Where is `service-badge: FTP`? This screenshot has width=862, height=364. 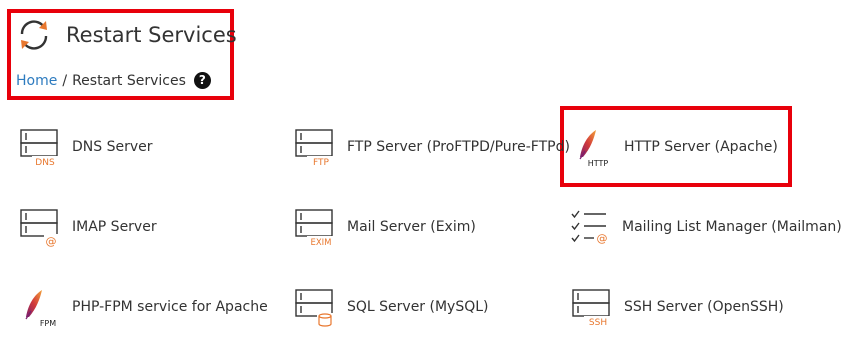
service-badge: FTP is located at coordinates (321, 162).